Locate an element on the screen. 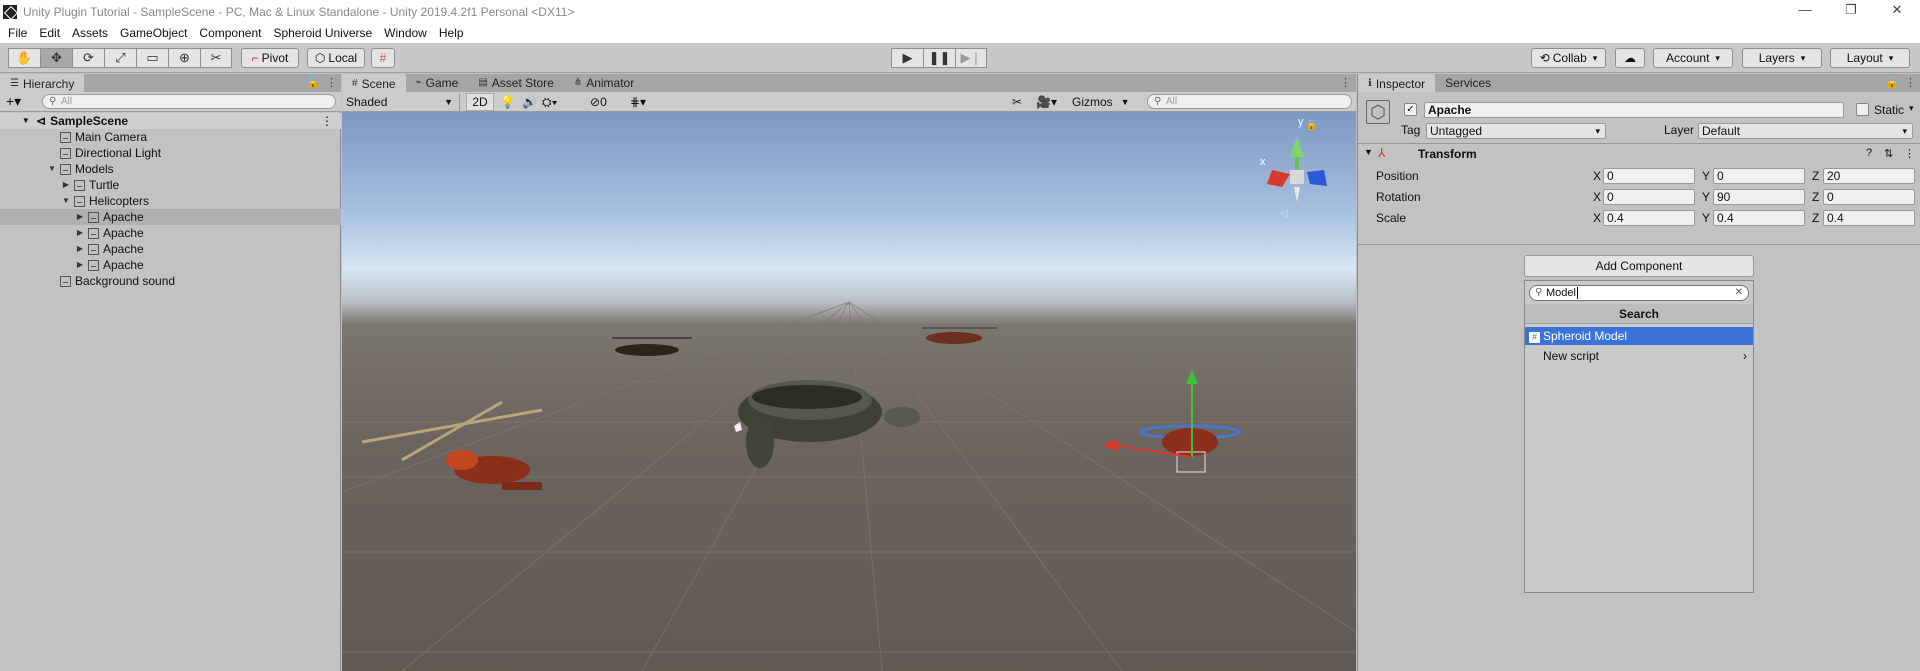 The height and width of the screenshot is (671, 1920). snap-grid-icon: # is located at coordinates (383, 58).